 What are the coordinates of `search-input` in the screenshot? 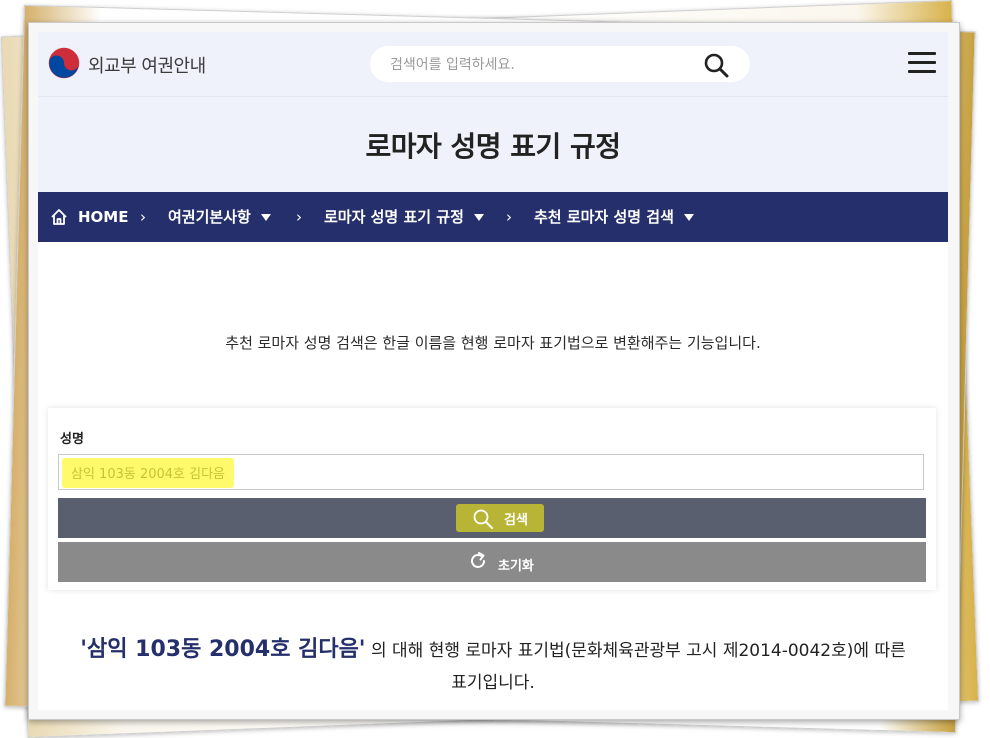 It's located at (540, 65).